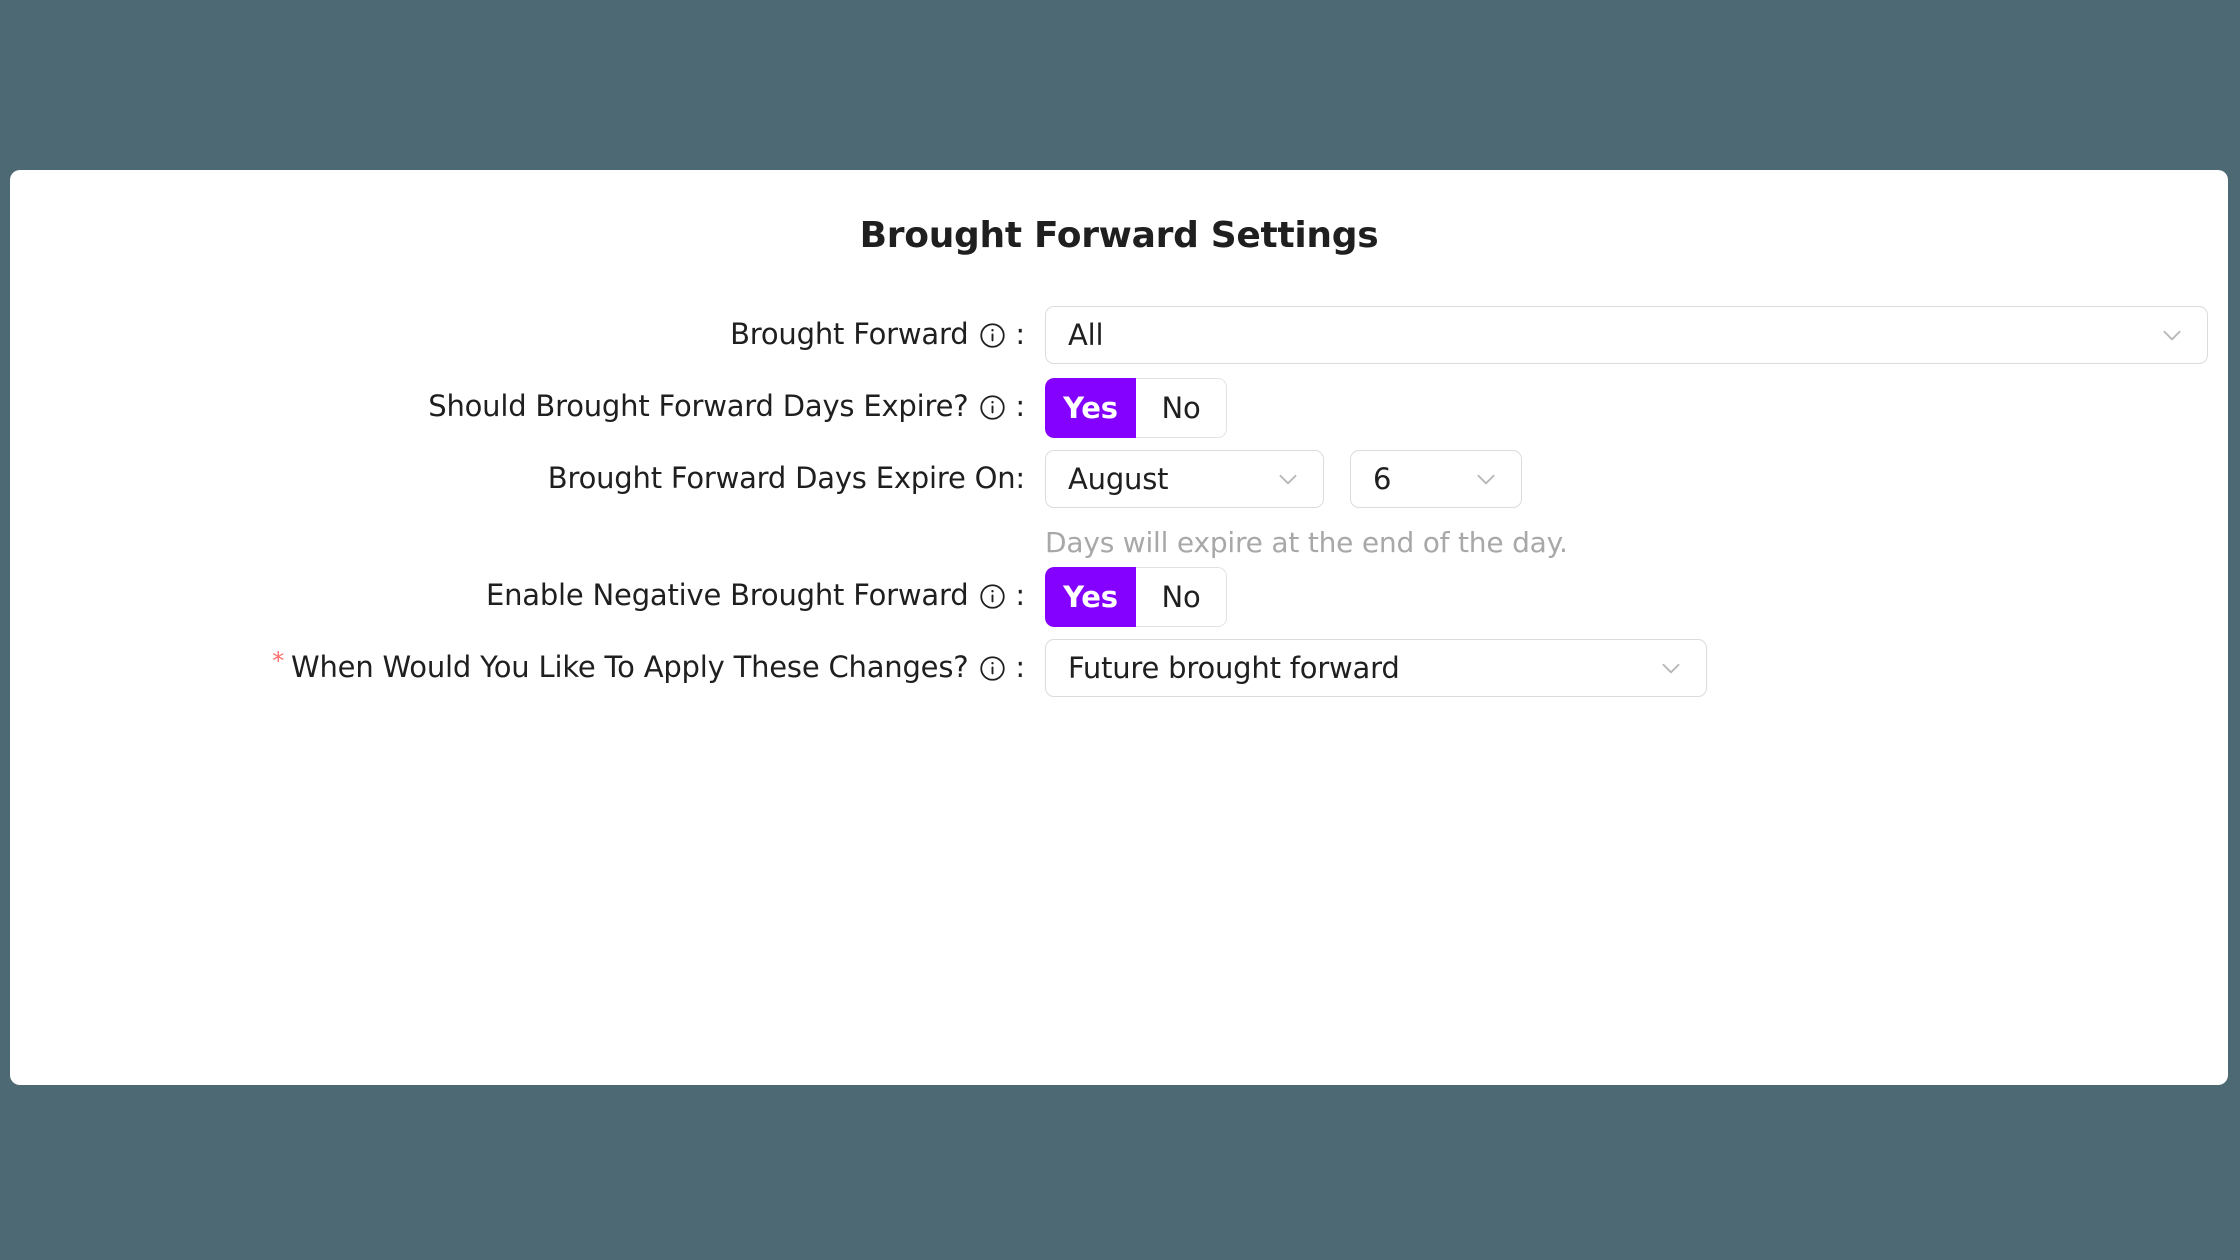 Image resolution: width=2240 pixels, height=1260 pixels. What do you see at coordinates (781, 478) in the screenshot?
I see `label-text-expire-on: Brought Forward Days Expire On` at bounding box center [781, 478].